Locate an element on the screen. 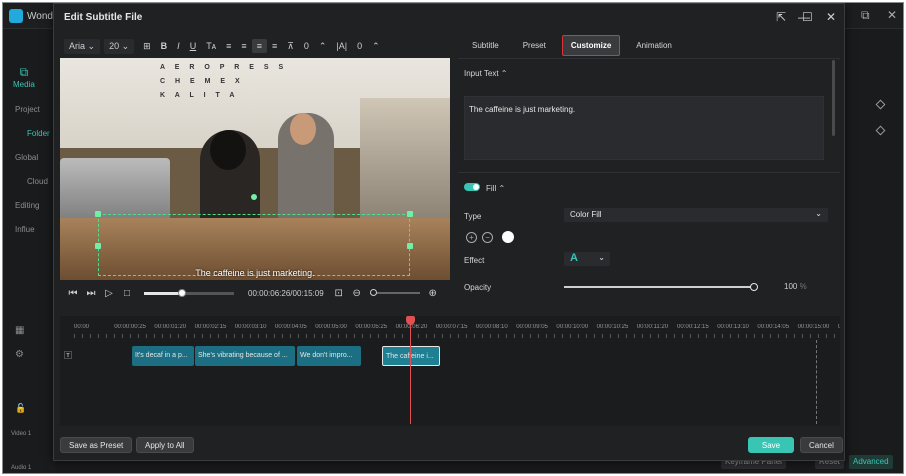 This screenshot has width=906, height=476. ruler-label: 00:00:10:00 is located at coordinates (572, 327).